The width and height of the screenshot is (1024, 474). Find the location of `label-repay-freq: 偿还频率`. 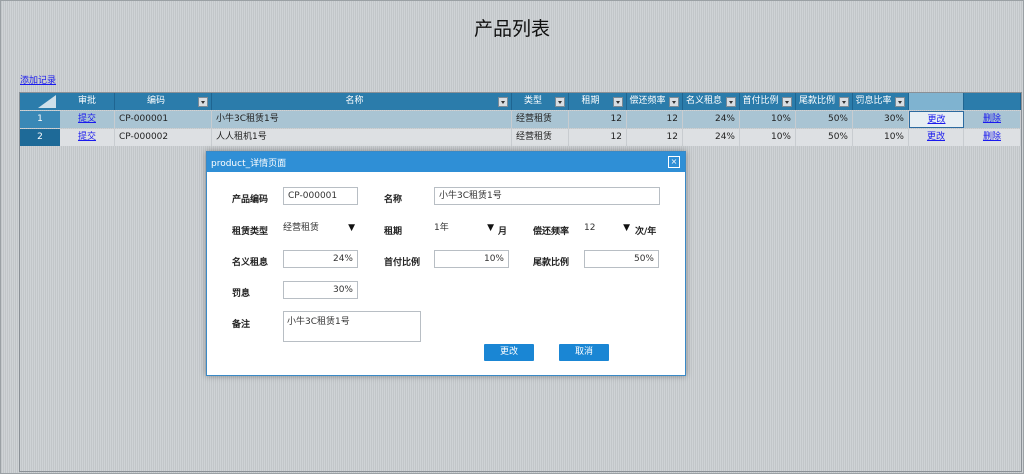

label-repay-freq: 偿还频率 is located at coordinates (551, 232).